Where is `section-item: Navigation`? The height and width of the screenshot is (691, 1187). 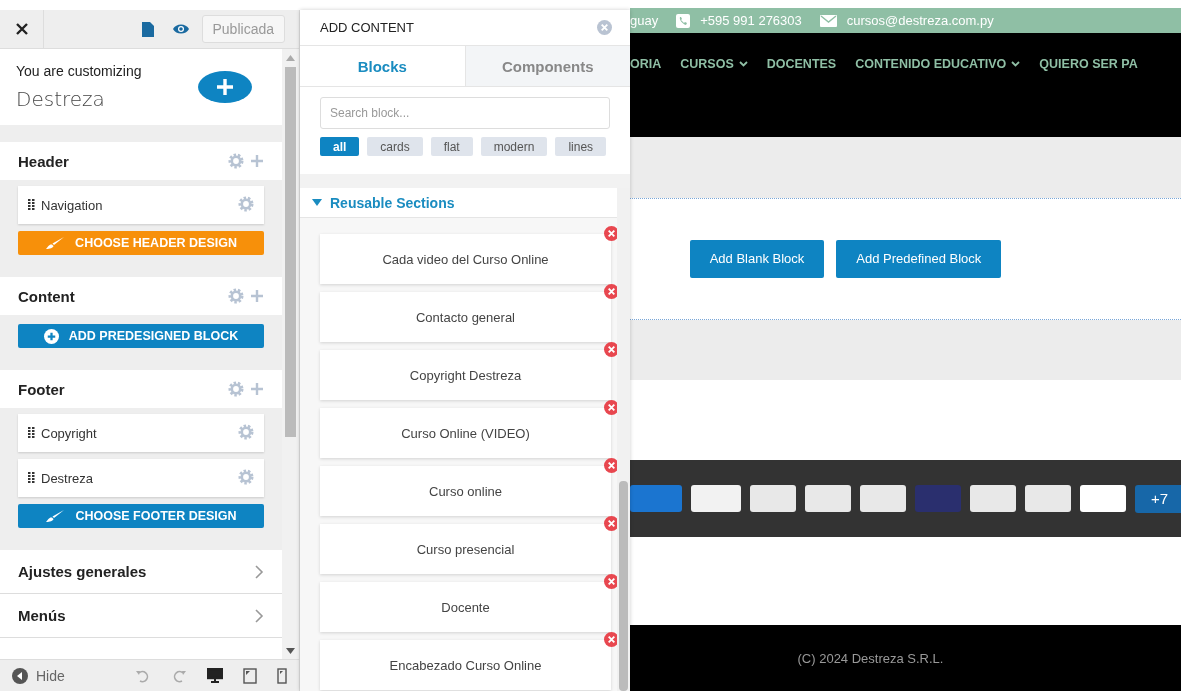 section-item: Navigation is located at coordinates (141, 205).